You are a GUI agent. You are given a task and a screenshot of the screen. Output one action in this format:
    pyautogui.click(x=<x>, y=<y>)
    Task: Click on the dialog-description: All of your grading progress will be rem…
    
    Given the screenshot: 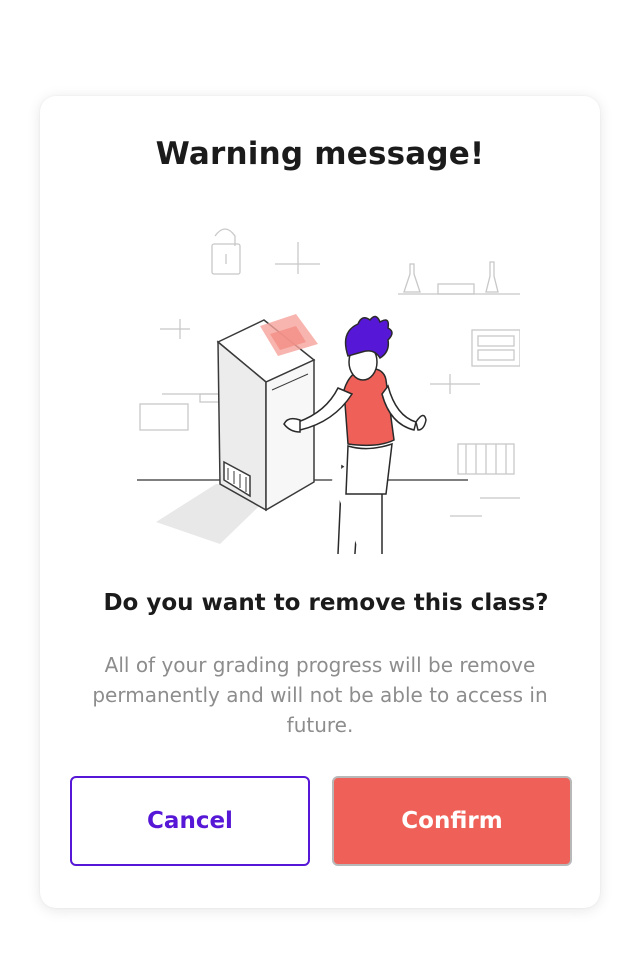 What is the action you would take?
    pyautogui.click(x=320, y=695)
    